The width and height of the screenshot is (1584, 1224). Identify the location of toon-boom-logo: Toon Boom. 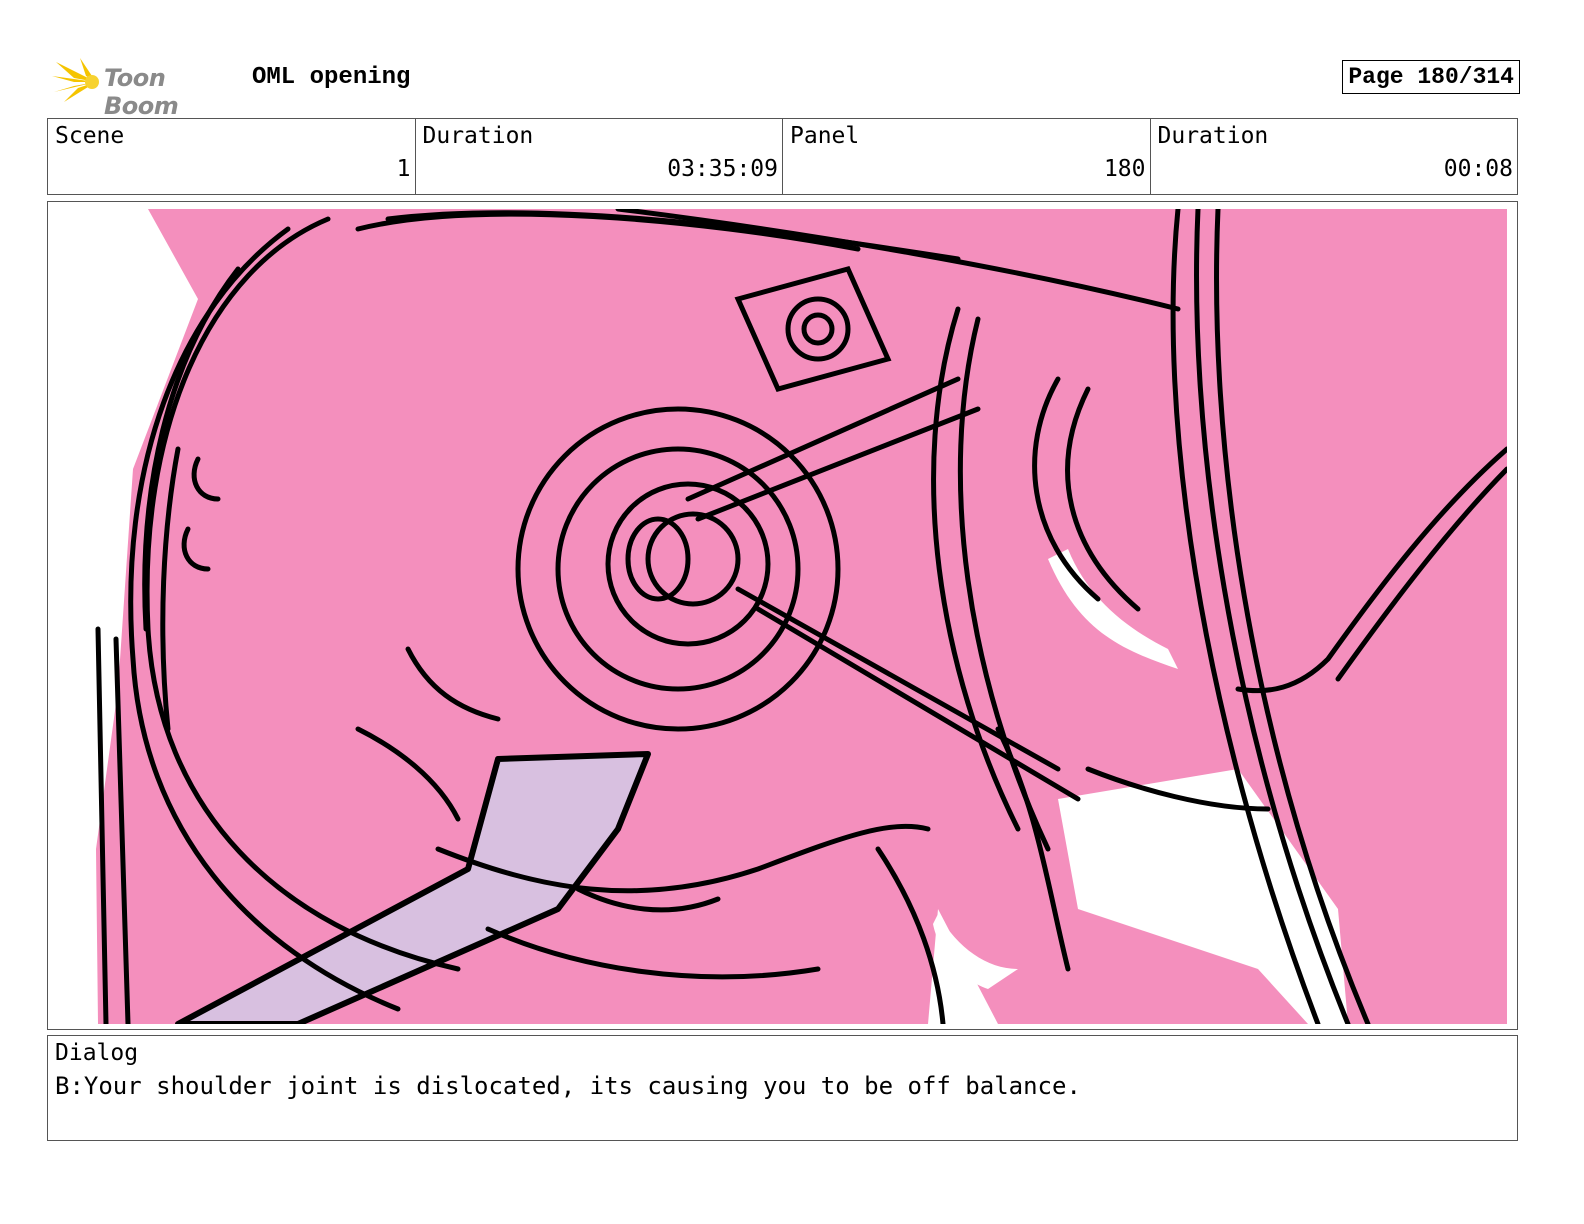
(147, 88).